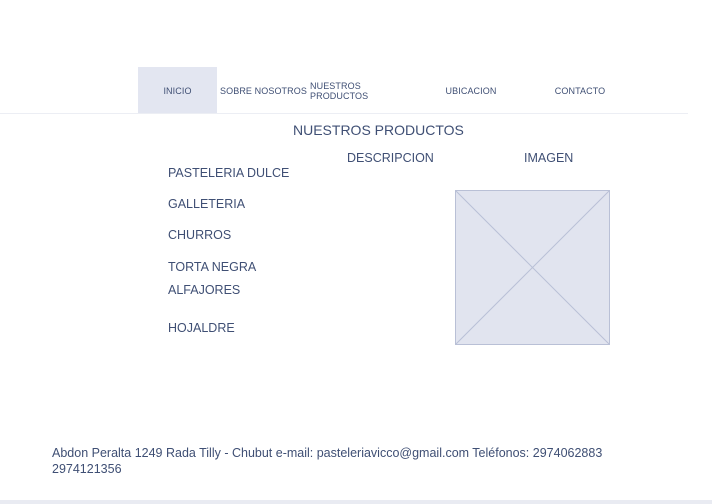  I want to click on nav-item-sobre-nosotros: SOBRE NOSOTROS, so click(263, 90).